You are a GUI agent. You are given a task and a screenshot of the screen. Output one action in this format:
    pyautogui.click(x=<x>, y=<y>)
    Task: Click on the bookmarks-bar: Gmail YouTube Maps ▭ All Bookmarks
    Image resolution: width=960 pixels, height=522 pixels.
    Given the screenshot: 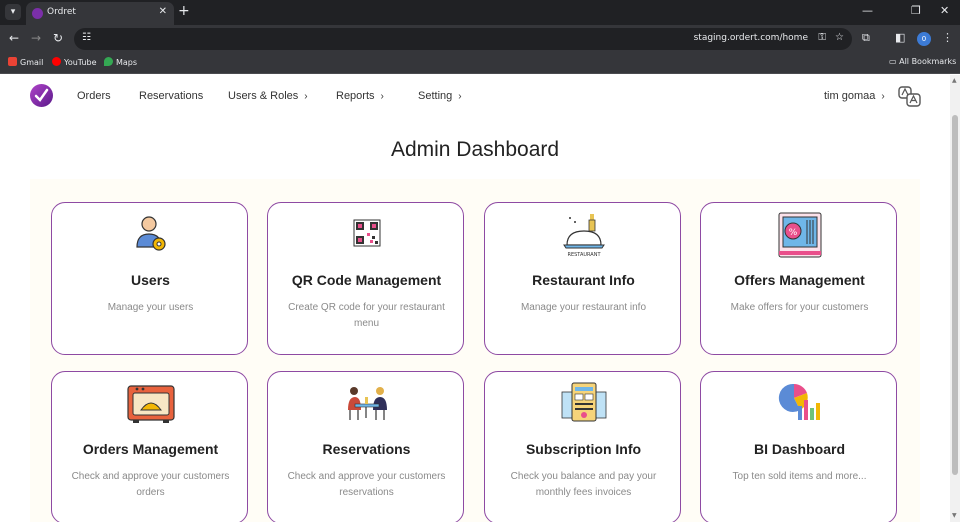 What is the action you would take?
    pyautogui.click(x=480, y=63)
    